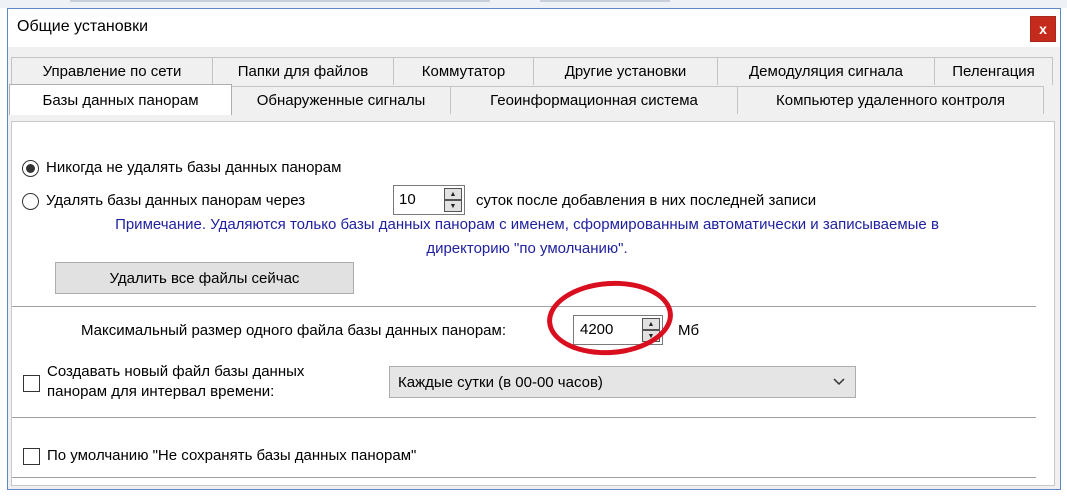  I want to click on delete-days-value: 10, so click(407, 199).